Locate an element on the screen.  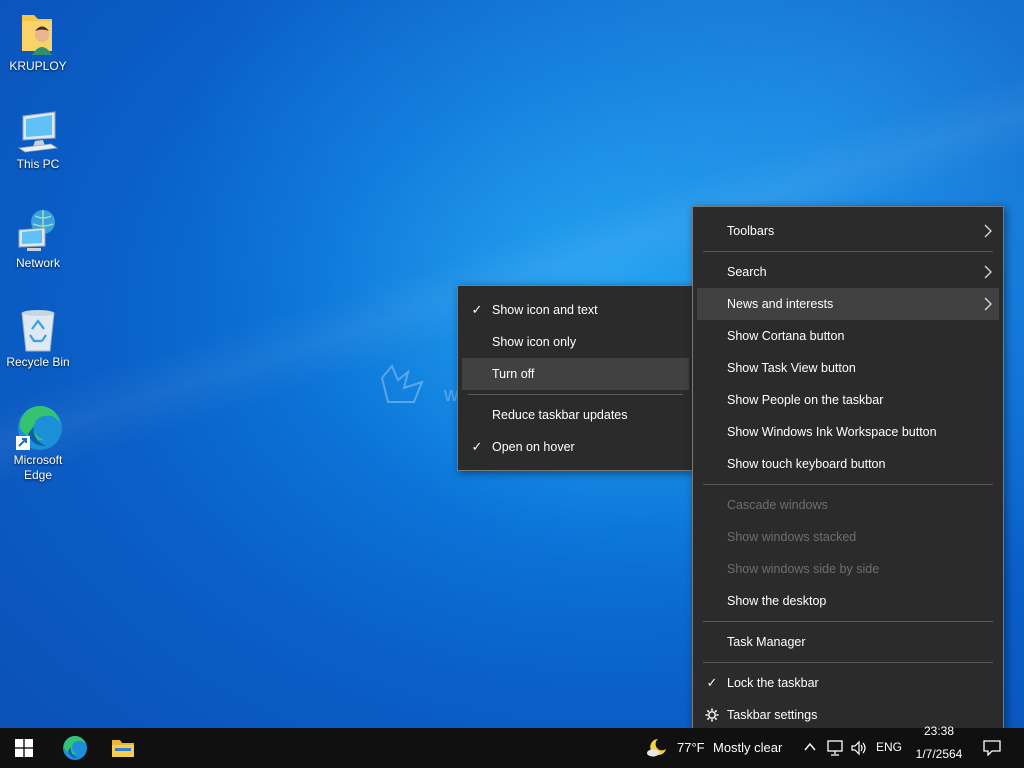
ethernet-icon is located at coordinates (835, 748).